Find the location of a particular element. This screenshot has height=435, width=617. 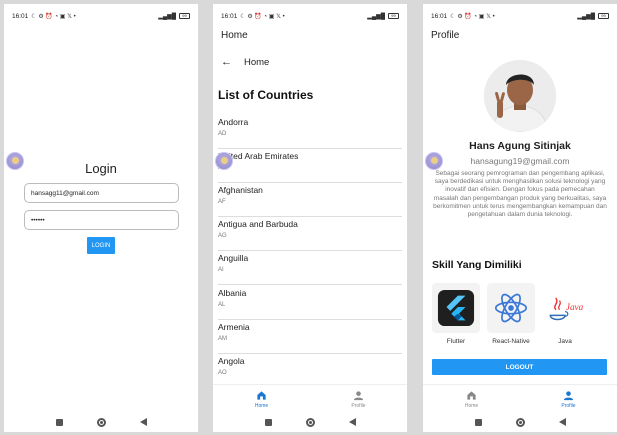

country-name: Angola is located at coordinates (231, 361).